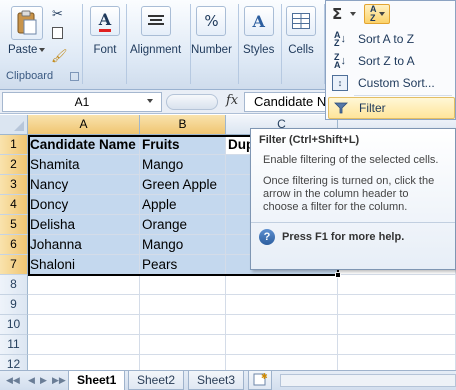 Image resolution: width=456 pixels, height=390 pixels. What do you see at coordinates (351, 160) in the screenshot?
I see `tooltip-description: Enable filtering of the selected cells.` at bounding box center [351, 160].